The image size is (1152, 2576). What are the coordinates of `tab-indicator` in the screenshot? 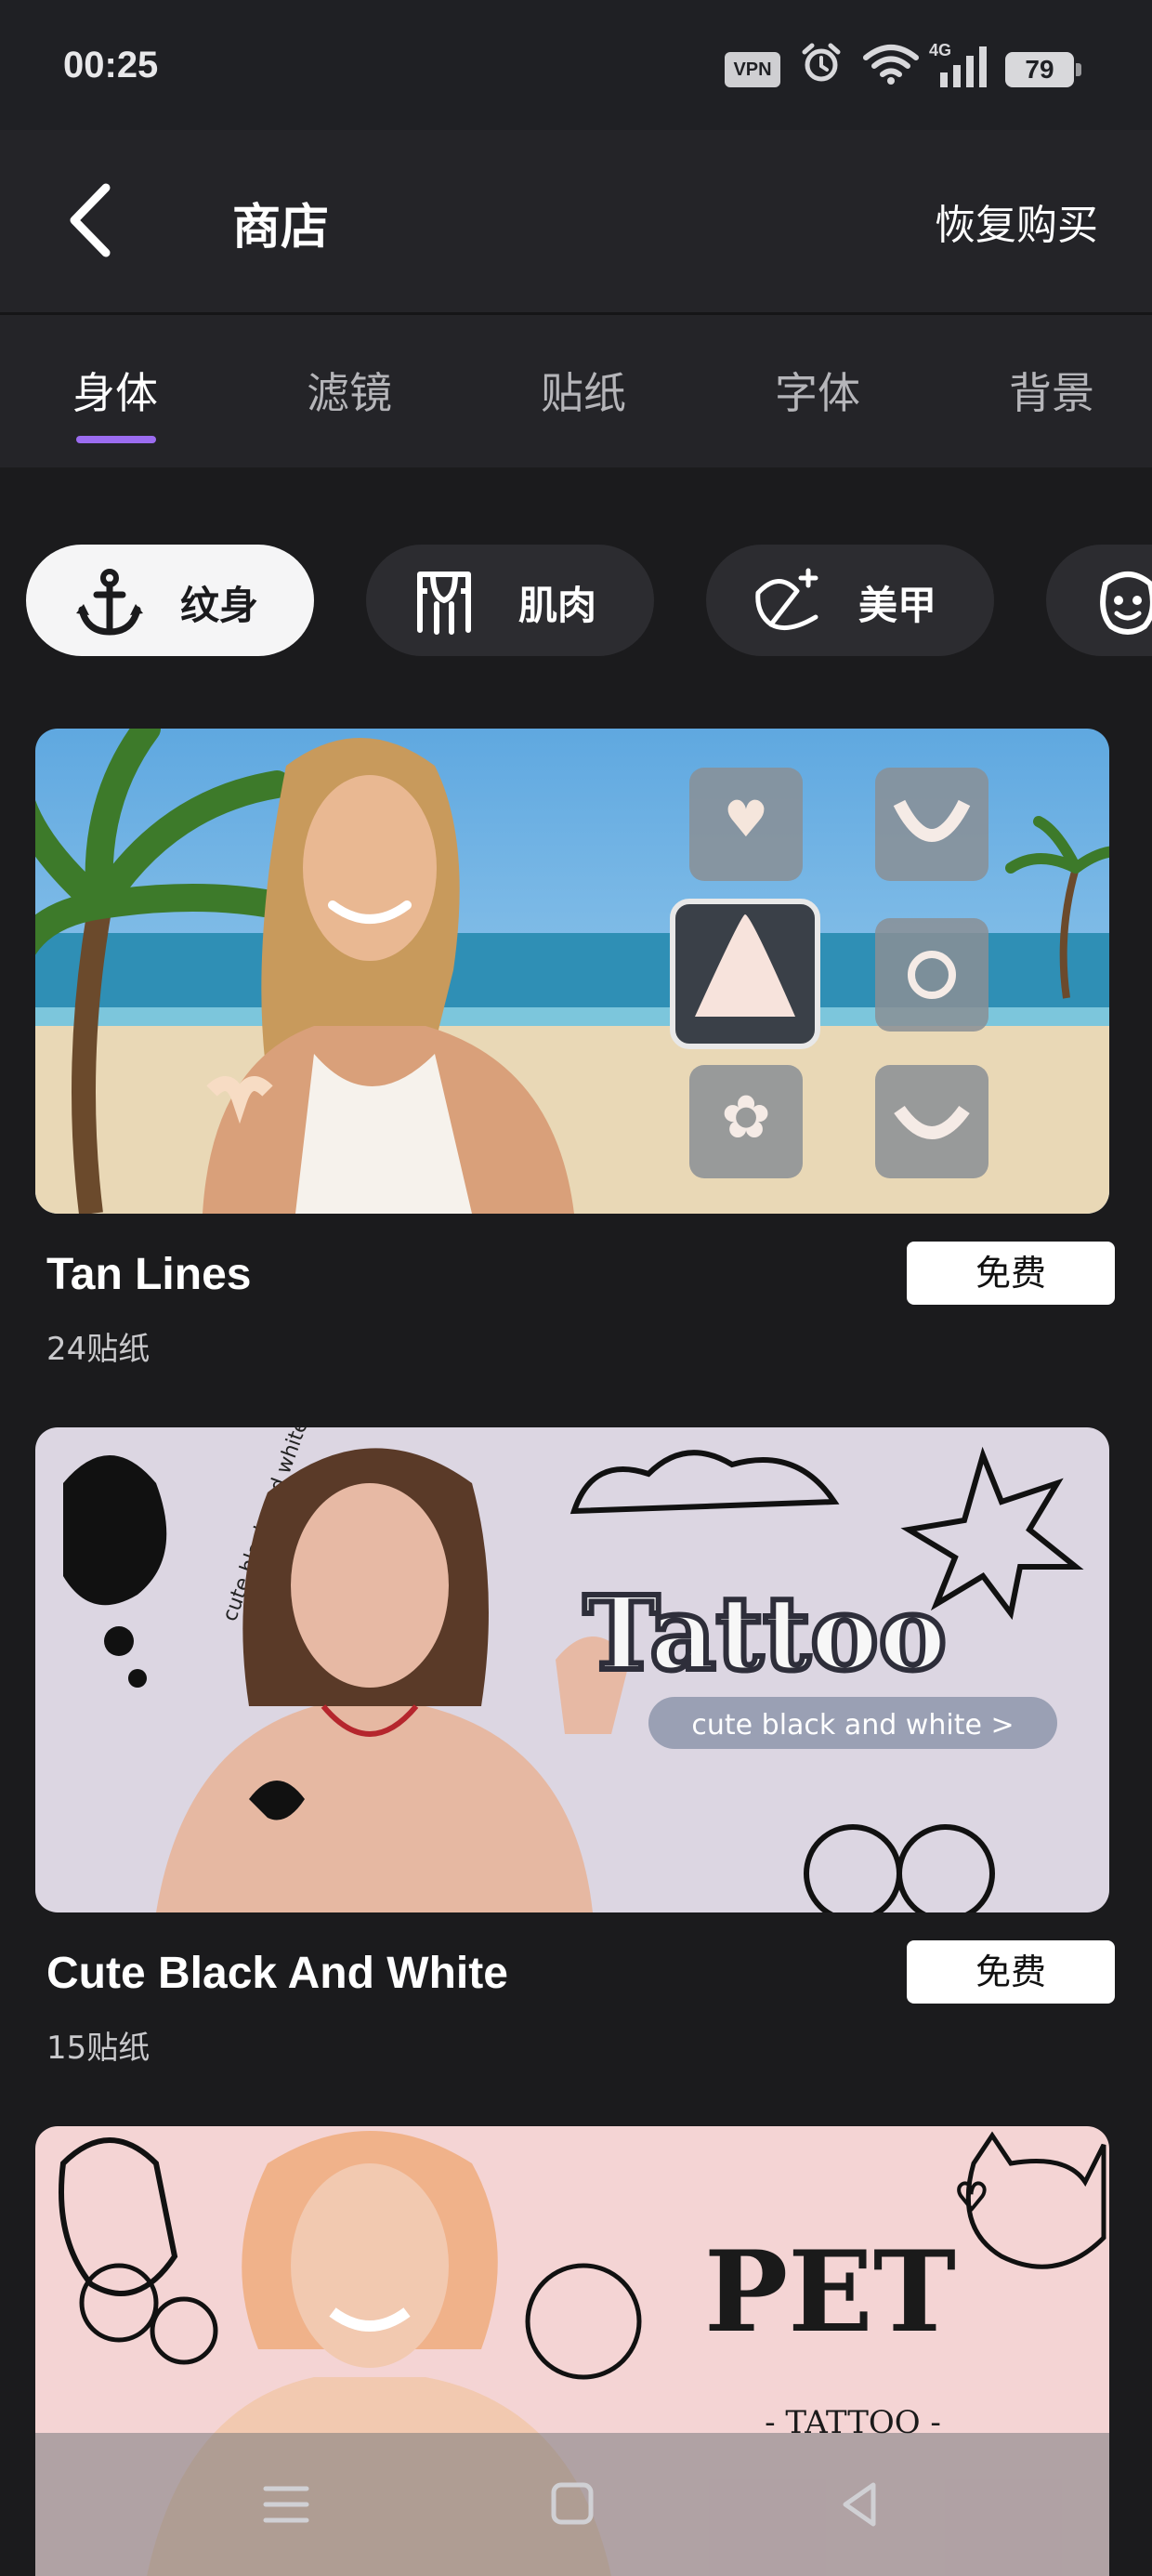 It's located at (116, 439).